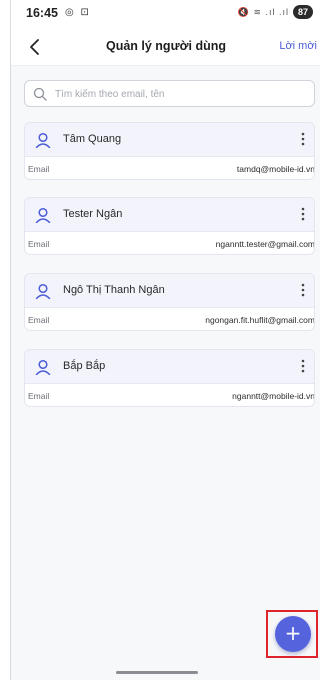  I want to click on user-email-row: Email nganntt@mobile-id.vn, so click(170, 394).